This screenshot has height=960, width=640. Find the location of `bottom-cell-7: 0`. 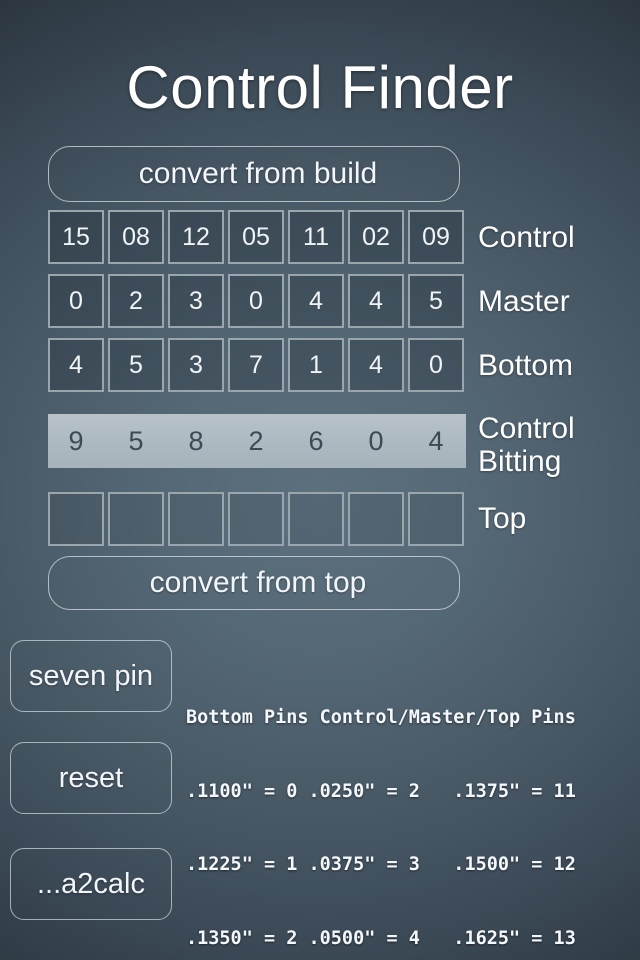

bottom-cell-7: 0 is located at coordinates (436, 365).